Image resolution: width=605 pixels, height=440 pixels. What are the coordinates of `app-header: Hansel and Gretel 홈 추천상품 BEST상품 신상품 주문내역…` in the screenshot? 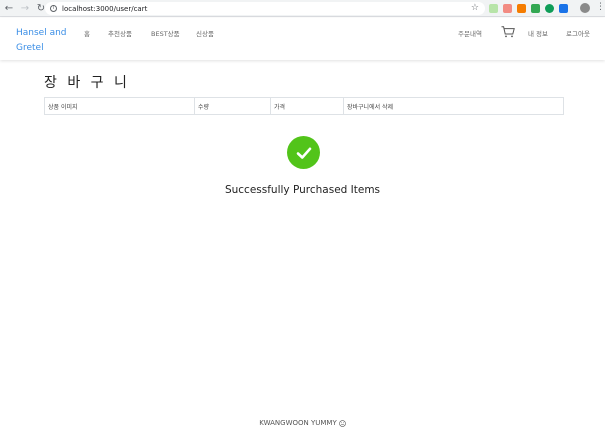 It's located at (302, 39).